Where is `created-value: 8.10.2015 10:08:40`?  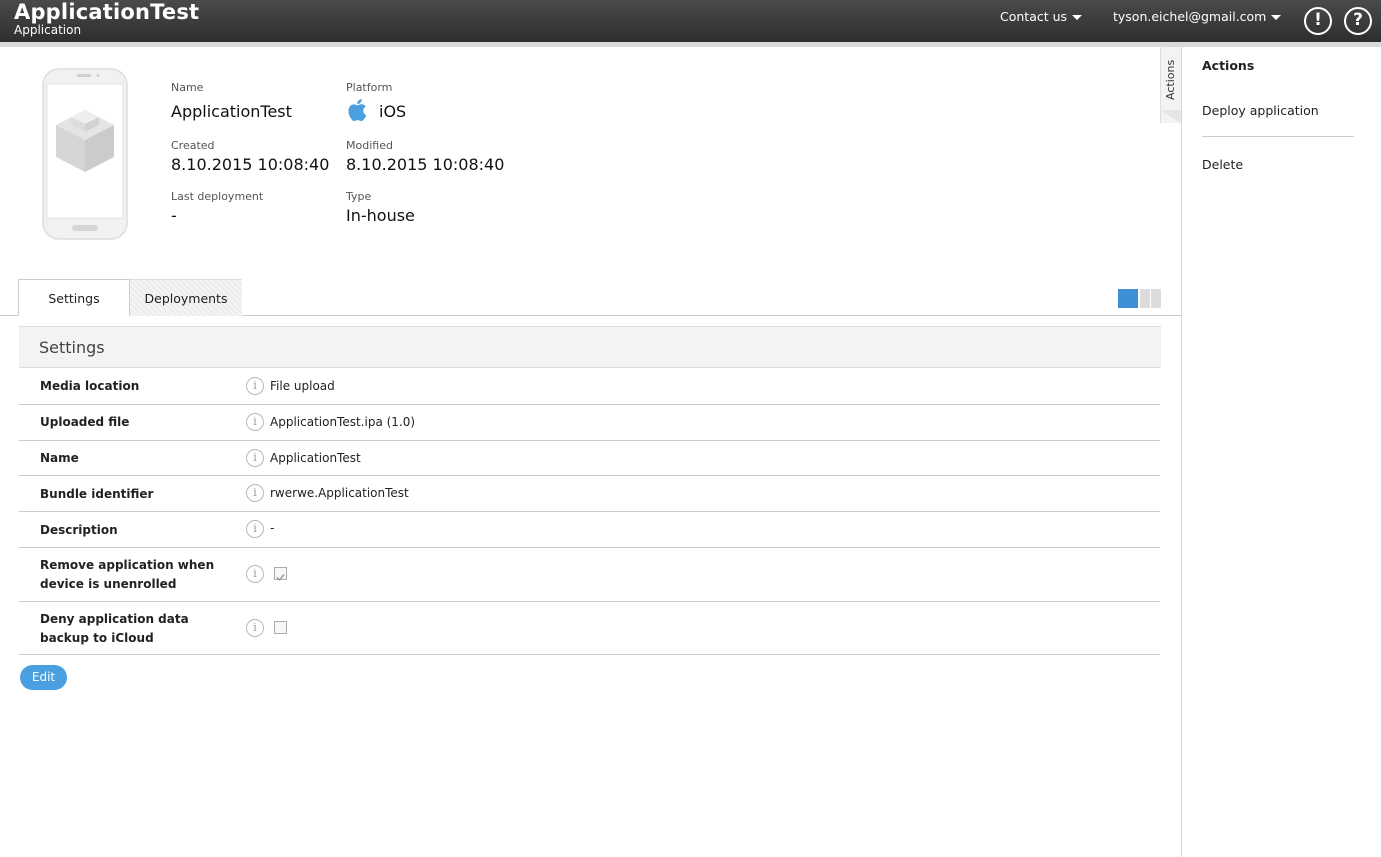 created-value: 8.10.2015 10:08:40 is located at coordinates (250, 164).